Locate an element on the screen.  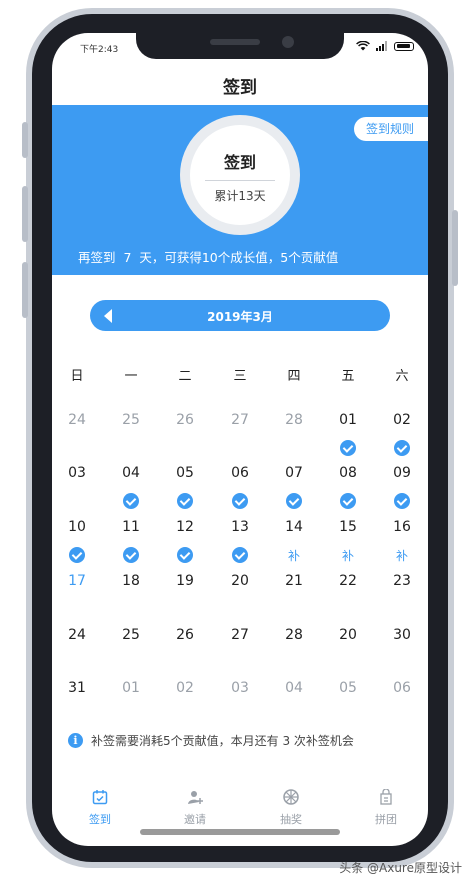
calendar-day: 21 is located at coordinates (294, 581).